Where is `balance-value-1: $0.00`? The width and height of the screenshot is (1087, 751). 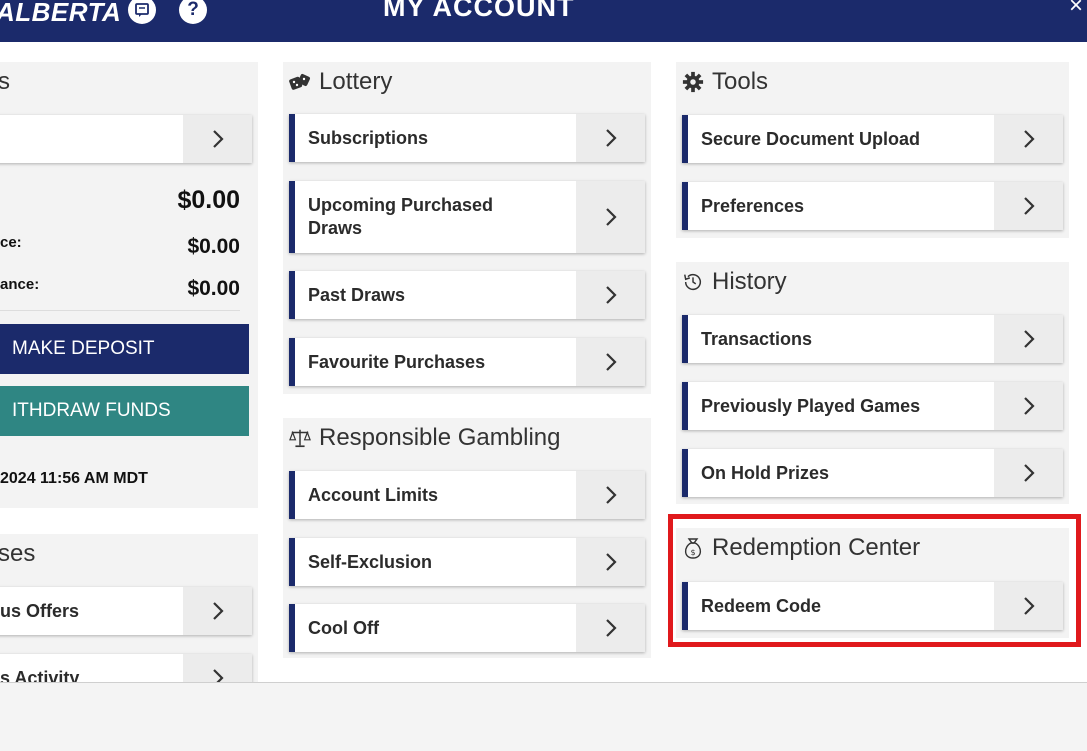
balance-value-1: $0.00 is located at coordinates (213, 246).